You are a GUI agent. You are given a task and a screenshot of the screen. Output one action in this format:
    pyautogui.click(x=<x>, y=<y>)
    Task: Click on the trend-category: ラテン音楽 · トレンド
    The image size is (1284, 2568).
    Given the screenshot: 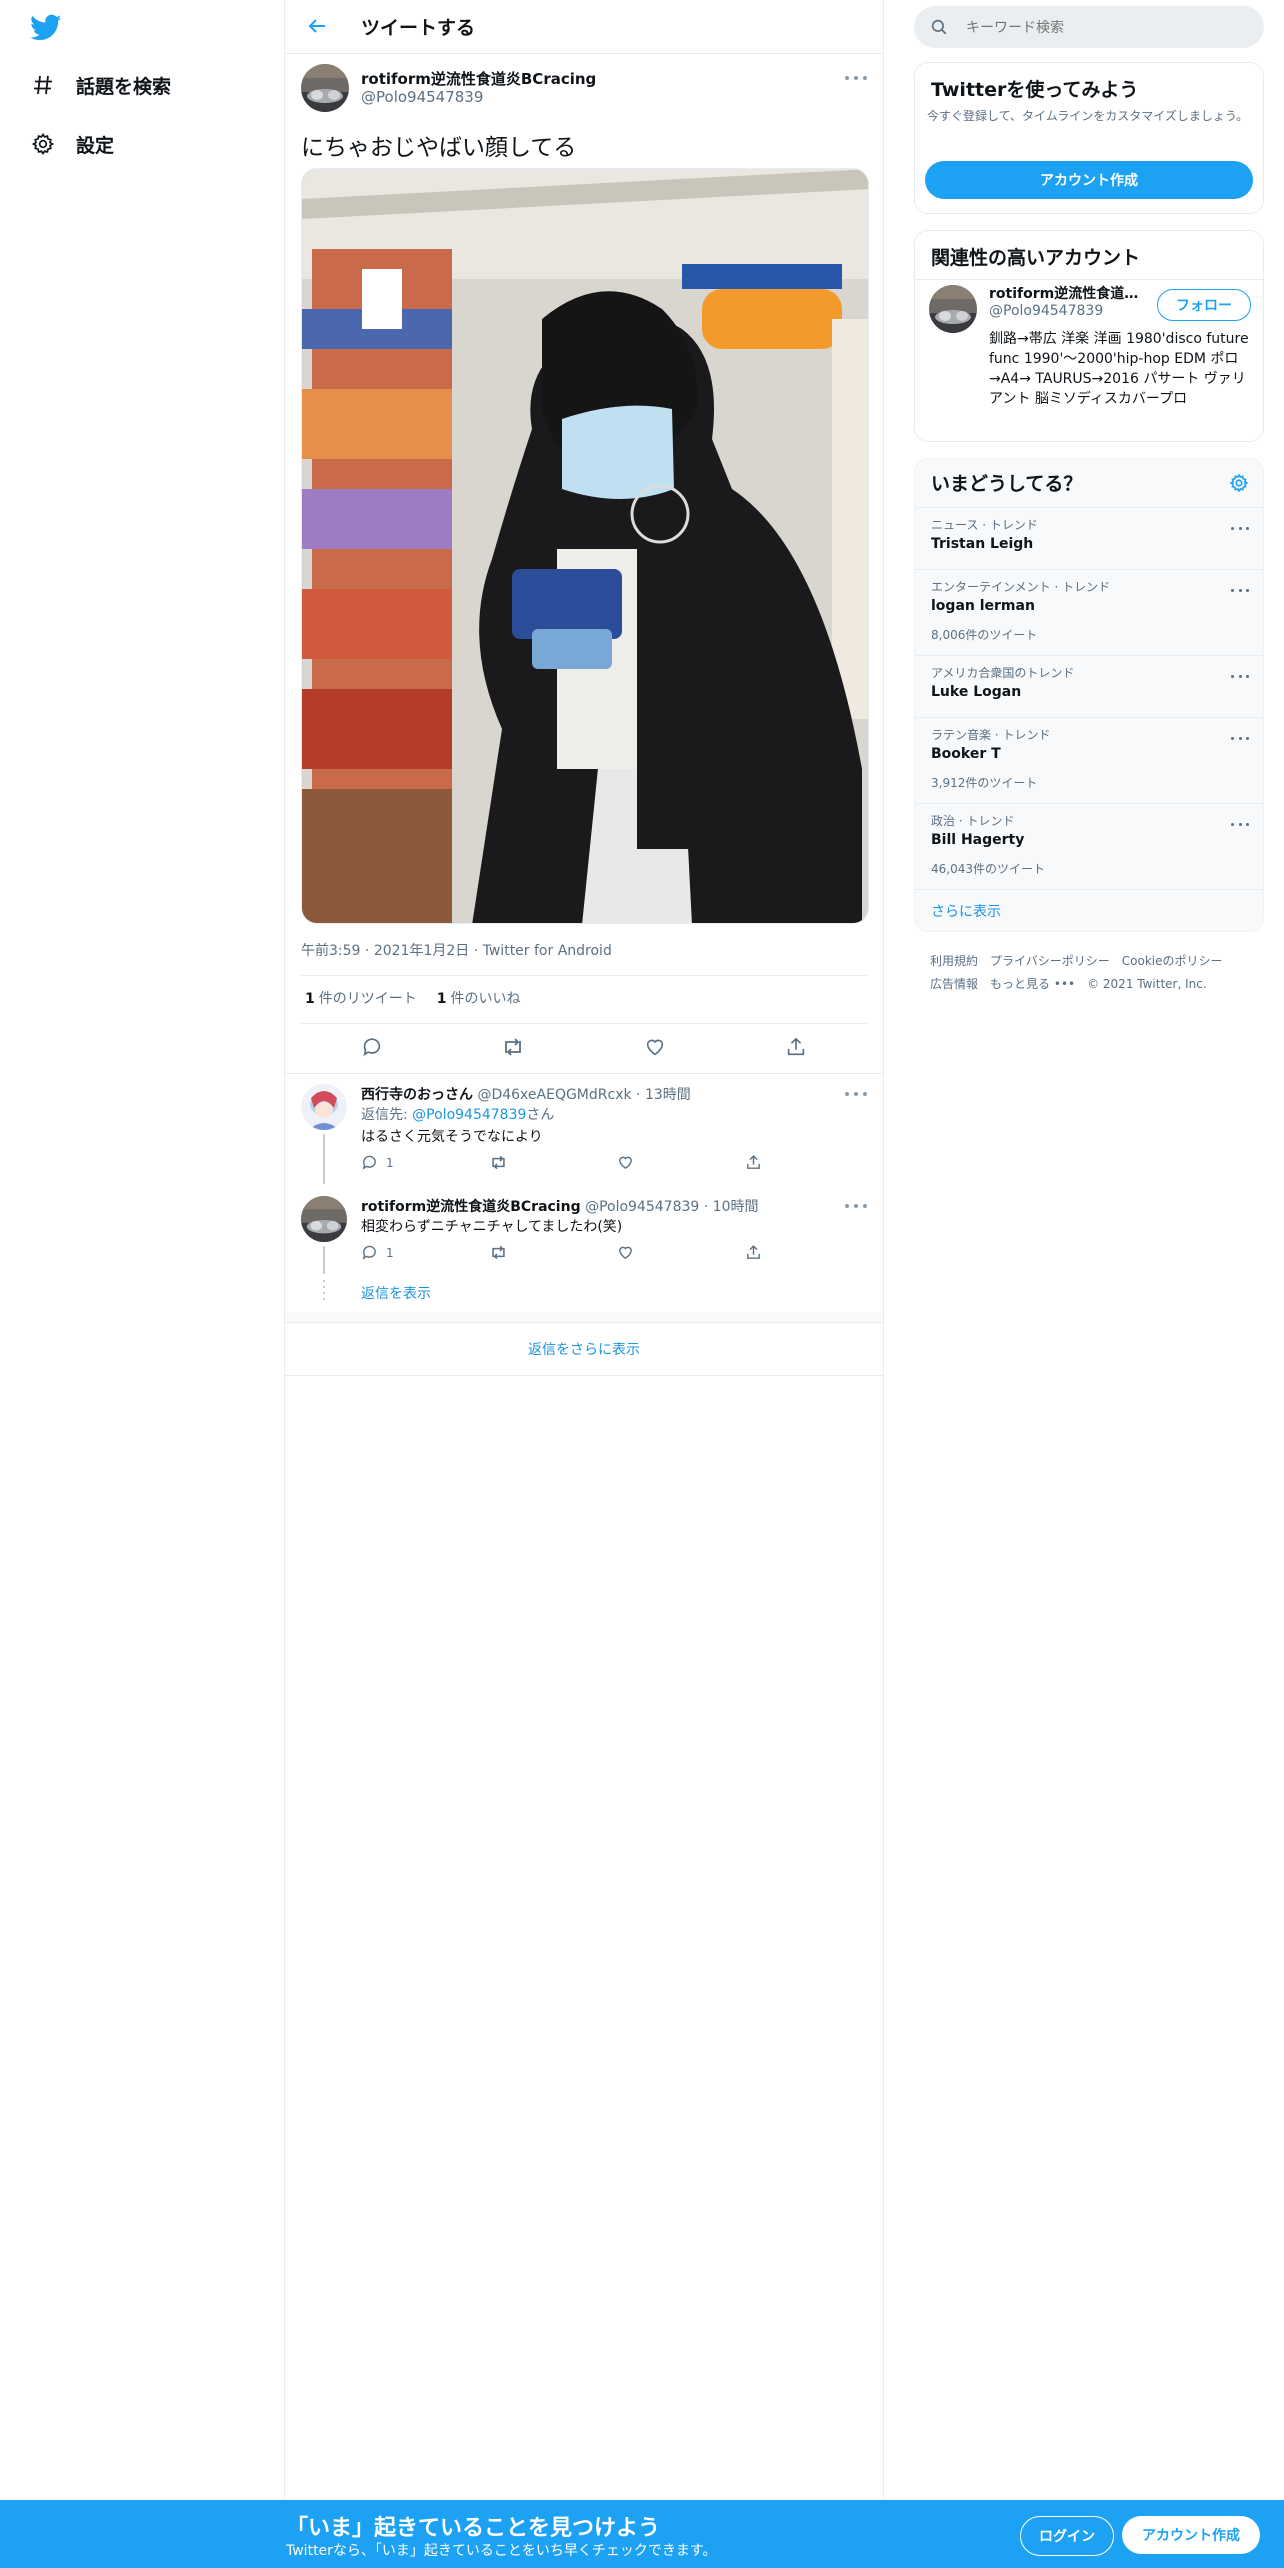 What is the action you would take?
    pyautogui.click(x=991, y=735)
    